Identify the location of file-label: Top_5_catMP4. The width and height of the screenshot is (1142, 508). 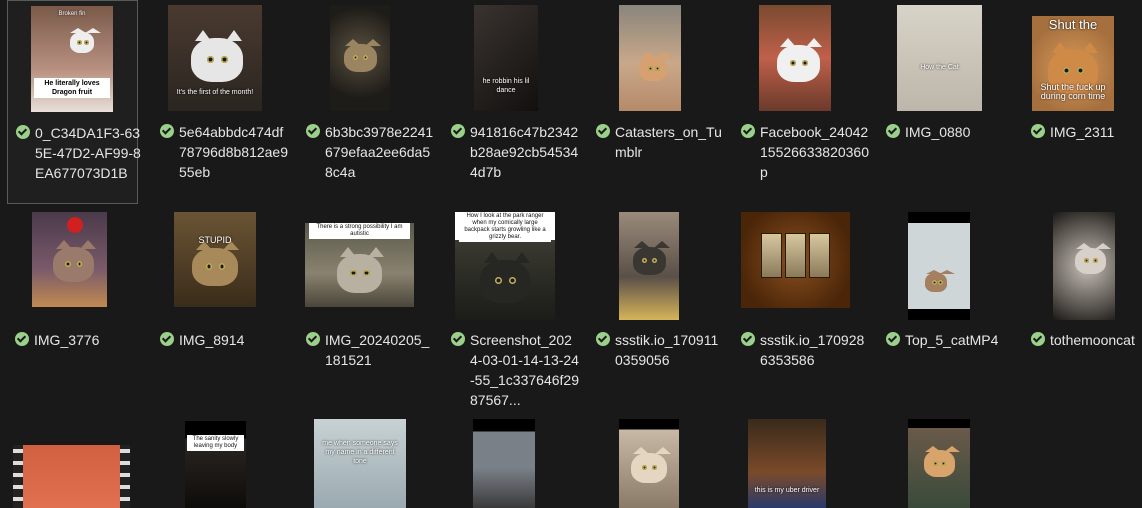
(950, 340).